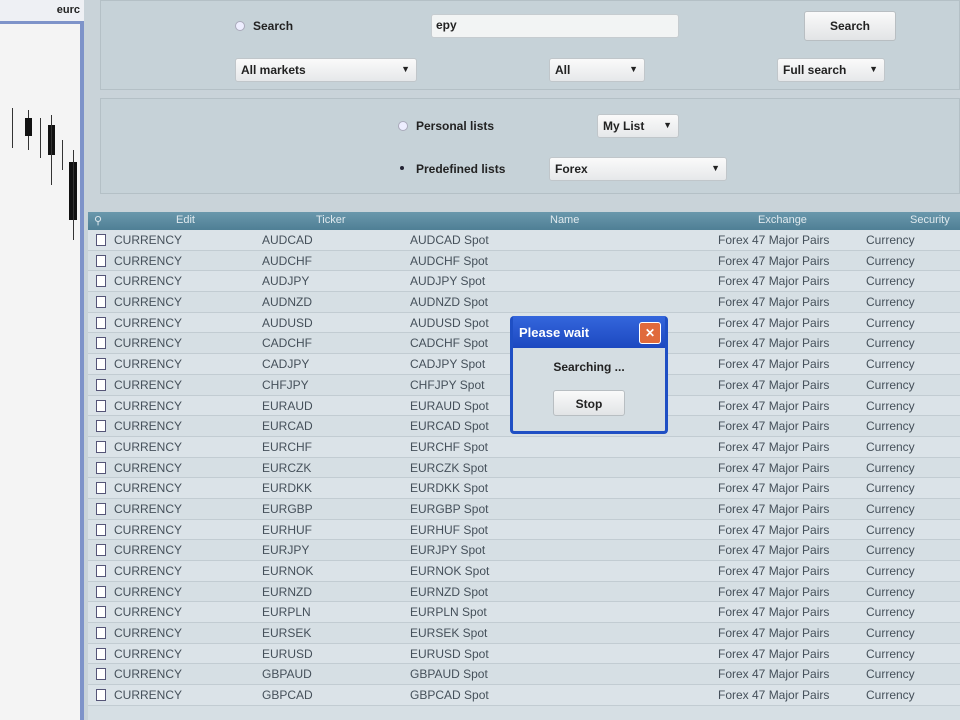 This screenshot has height=720, width=960. Describe the element at coordinates (287, 426) in the screenshot. I see `row-ticker: EURCAD` at that location.